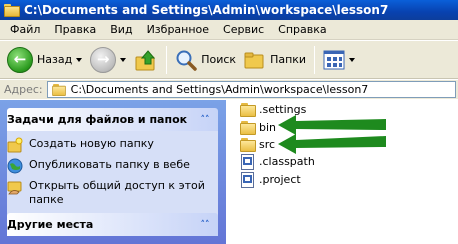 This screenshot has width=458, height=244. I want to click on share-folder-icon, so click(14, 188).